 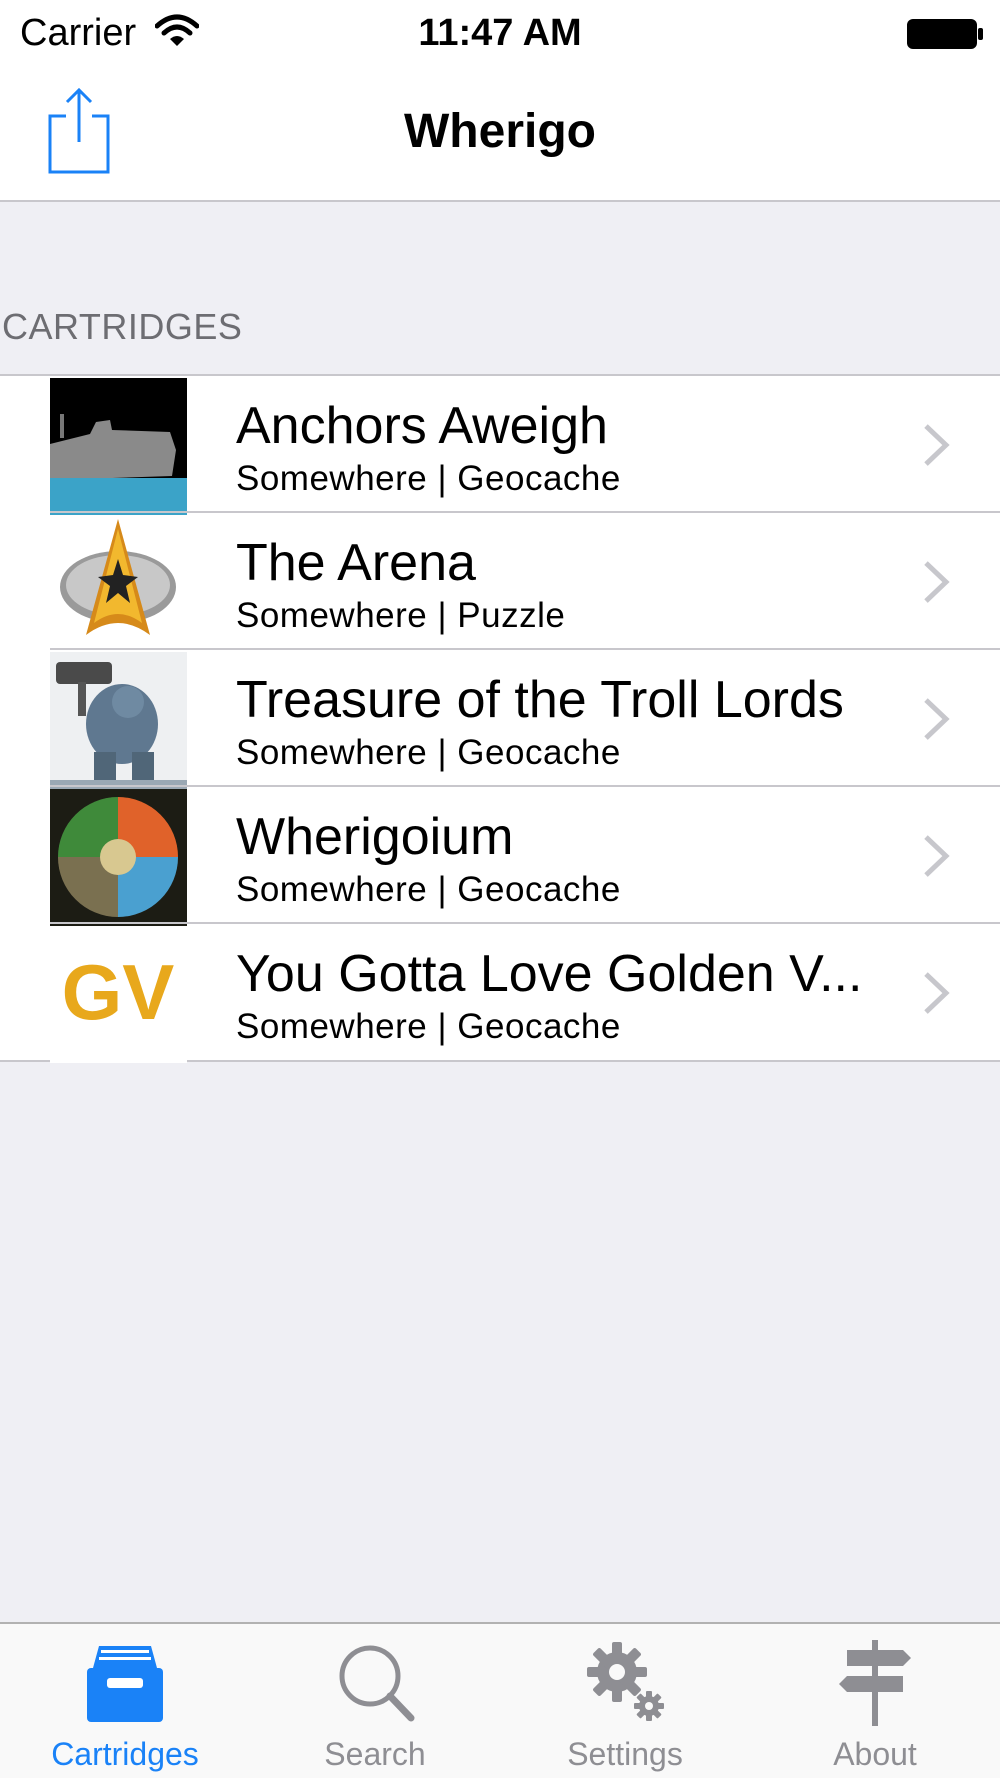 What do you see at coordinates (422, 426) in the screenshot?
I see `cartridge-title: Anchors Aweigh` at bounding box center [422, 426].